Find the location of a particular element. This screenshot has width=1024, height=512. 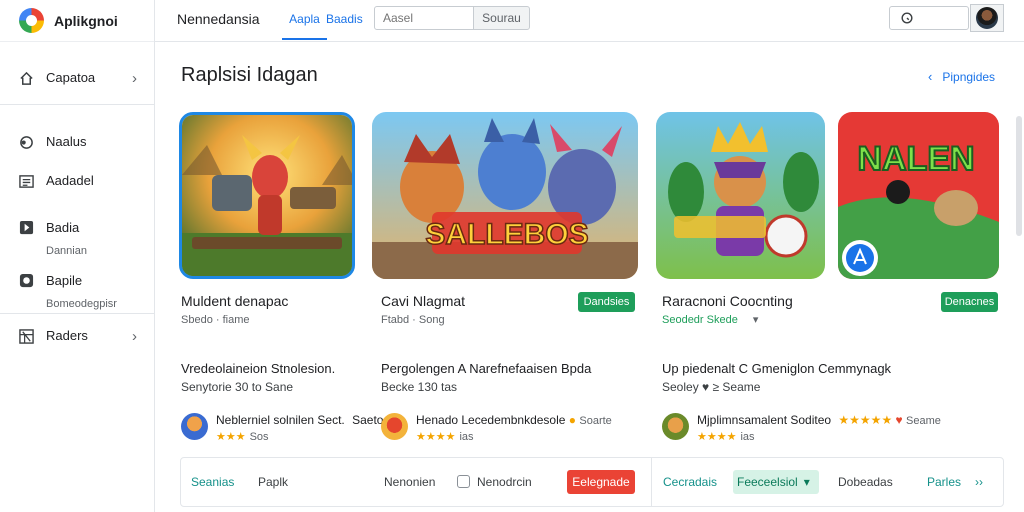

top-header: Nennedansia Aapla Baadis Sourau is located at coordinates (589, 21).